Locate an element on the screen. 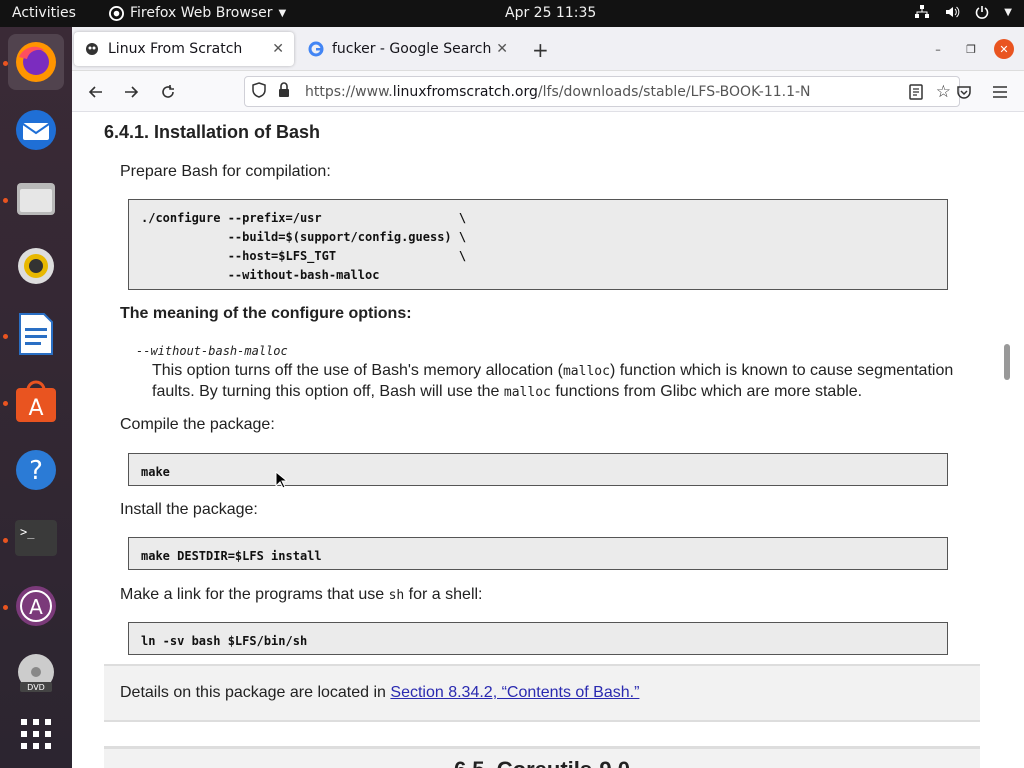 Image resolution: width=1024 pixels, height=768 pixels. terminal-icon: >_ is located at coordinates (36, 538).